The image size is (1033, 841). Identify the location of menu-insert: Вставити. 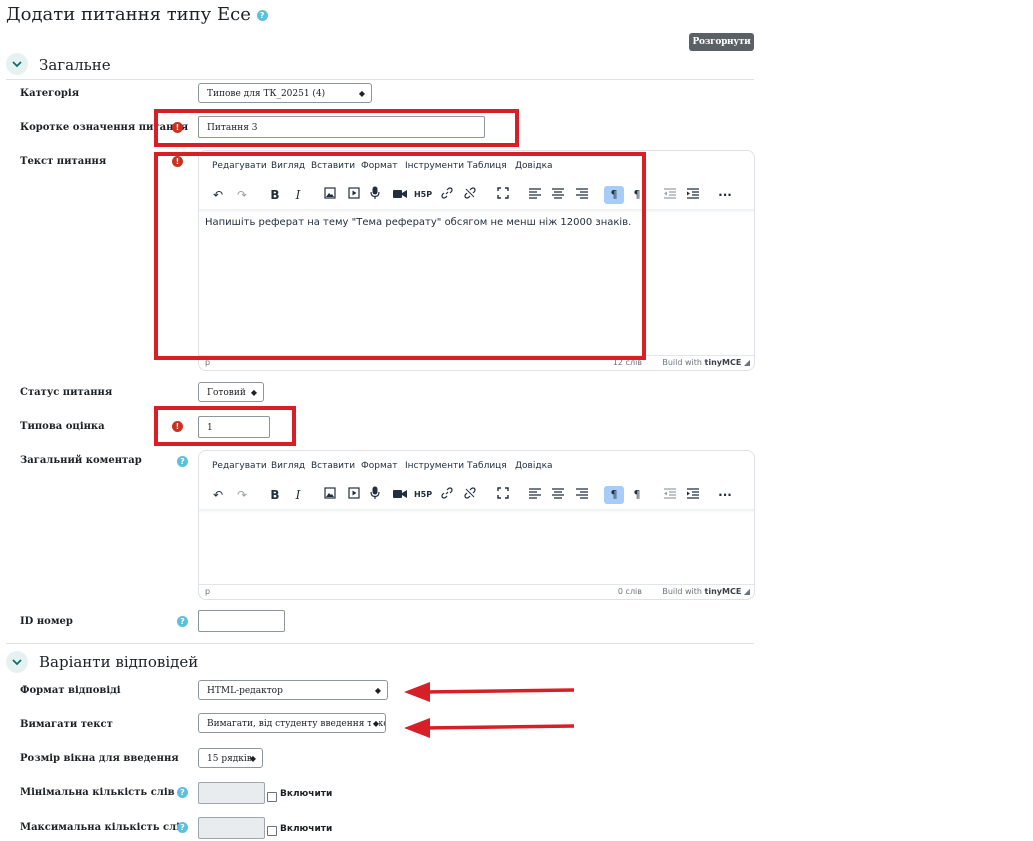
(333, 466).